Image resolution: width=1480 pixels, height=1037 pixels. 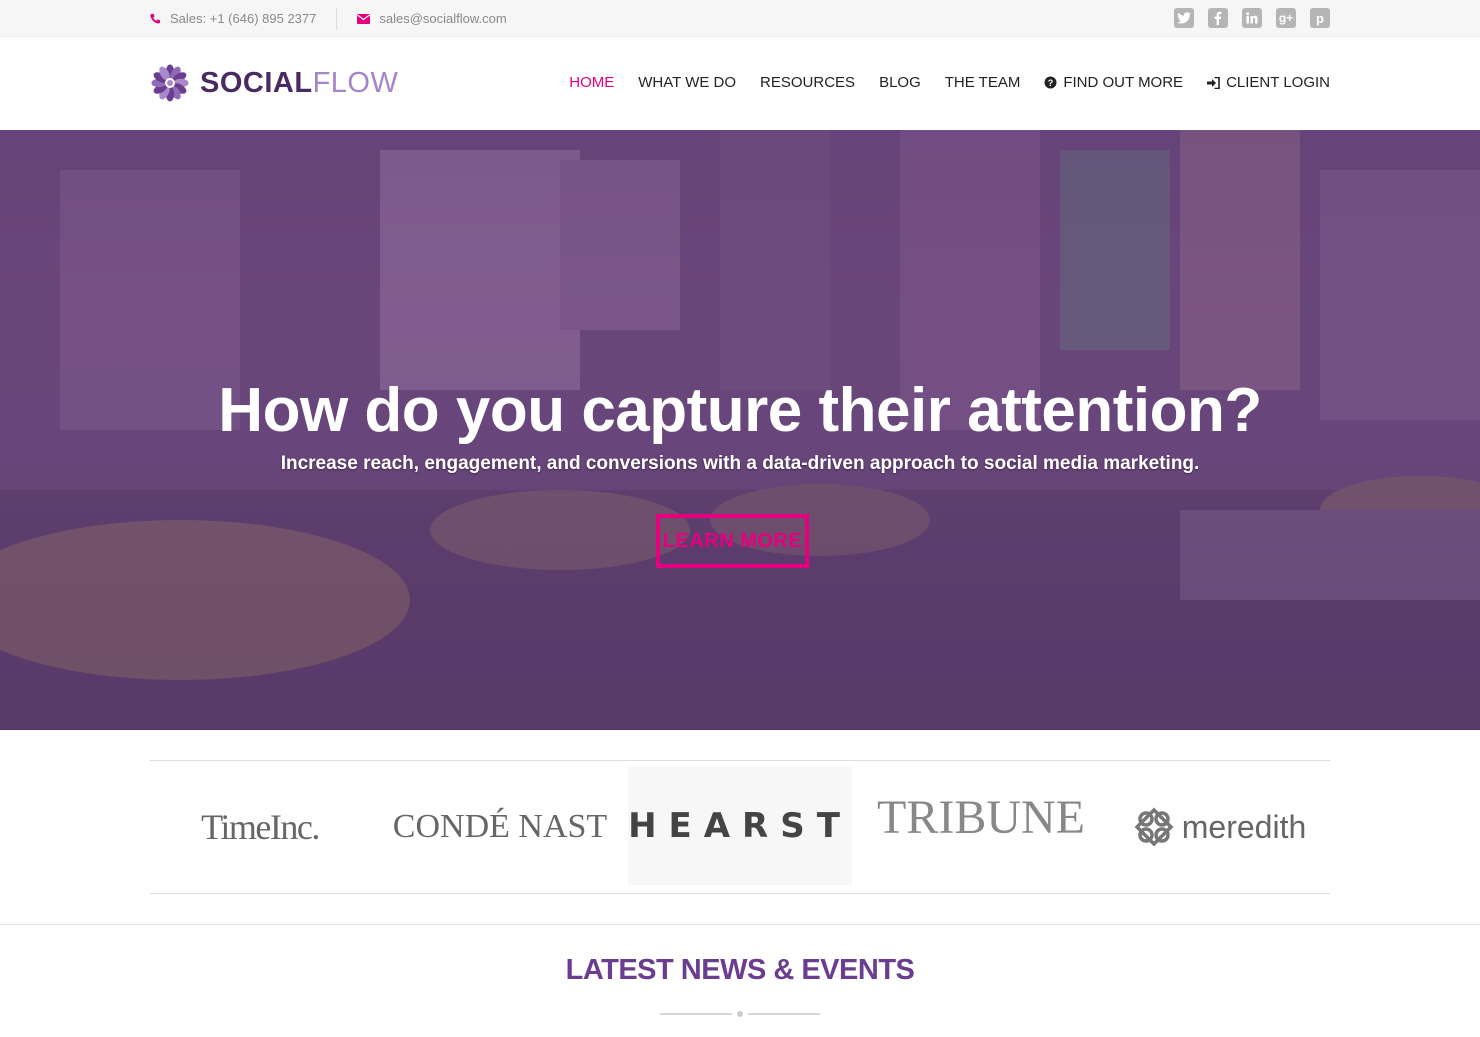 What do you see at coordinates (443, 18) in the screenshot?
I see `email-text: sales@socialflow.com` at bounding box center [443, 18].